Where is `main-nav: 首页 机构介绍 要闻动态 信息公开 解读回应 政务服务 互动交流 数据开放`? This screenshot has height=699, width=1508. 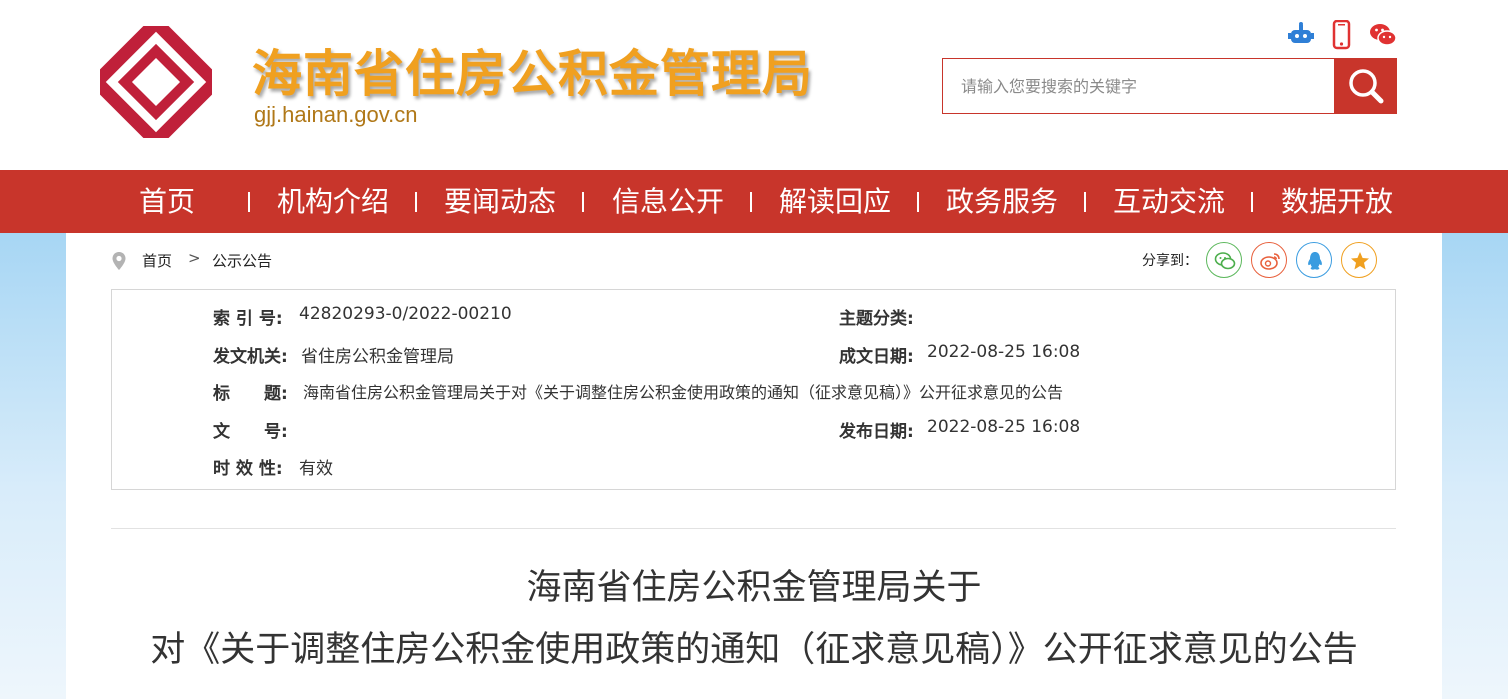
main-nav: 首页 机构介绍 要闻动态 信息公开 解读回应 政务服务 互动交流 数据开放 is located at coordinates (754, 201).